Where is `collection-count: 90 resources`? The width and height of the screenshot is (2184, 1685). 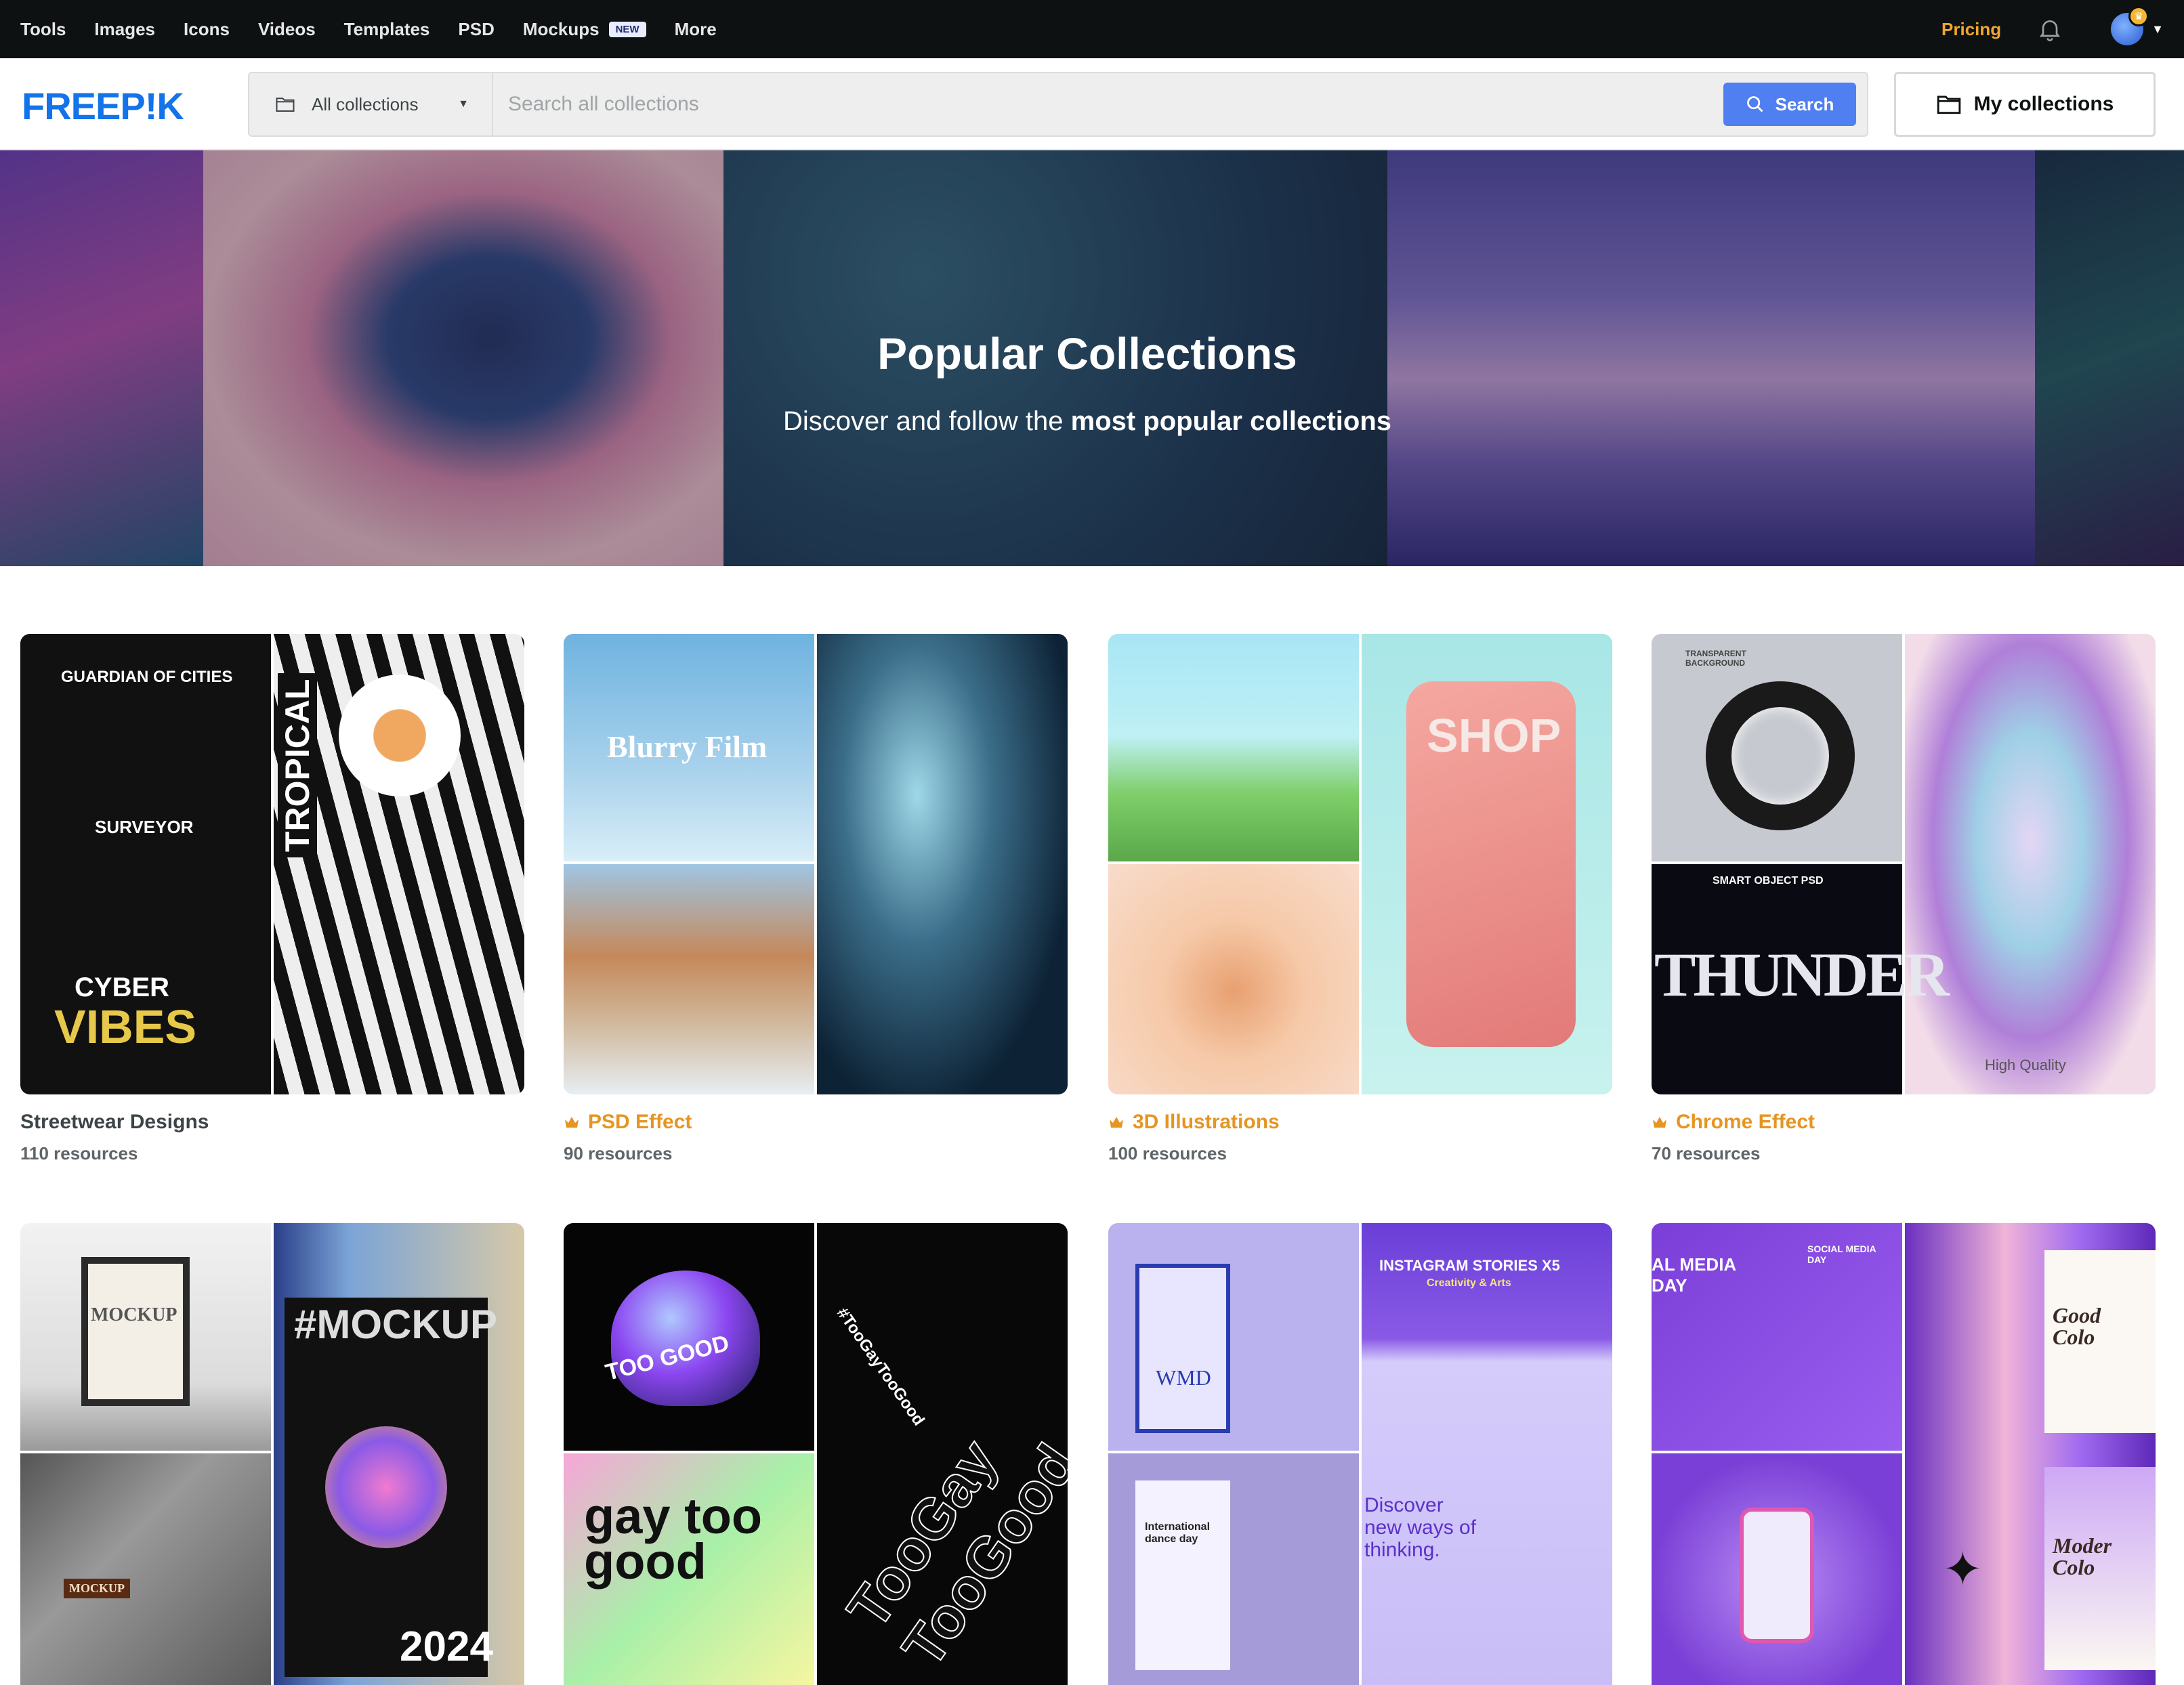
collection-count: 90 resources is located at coordinates (618, 1153).